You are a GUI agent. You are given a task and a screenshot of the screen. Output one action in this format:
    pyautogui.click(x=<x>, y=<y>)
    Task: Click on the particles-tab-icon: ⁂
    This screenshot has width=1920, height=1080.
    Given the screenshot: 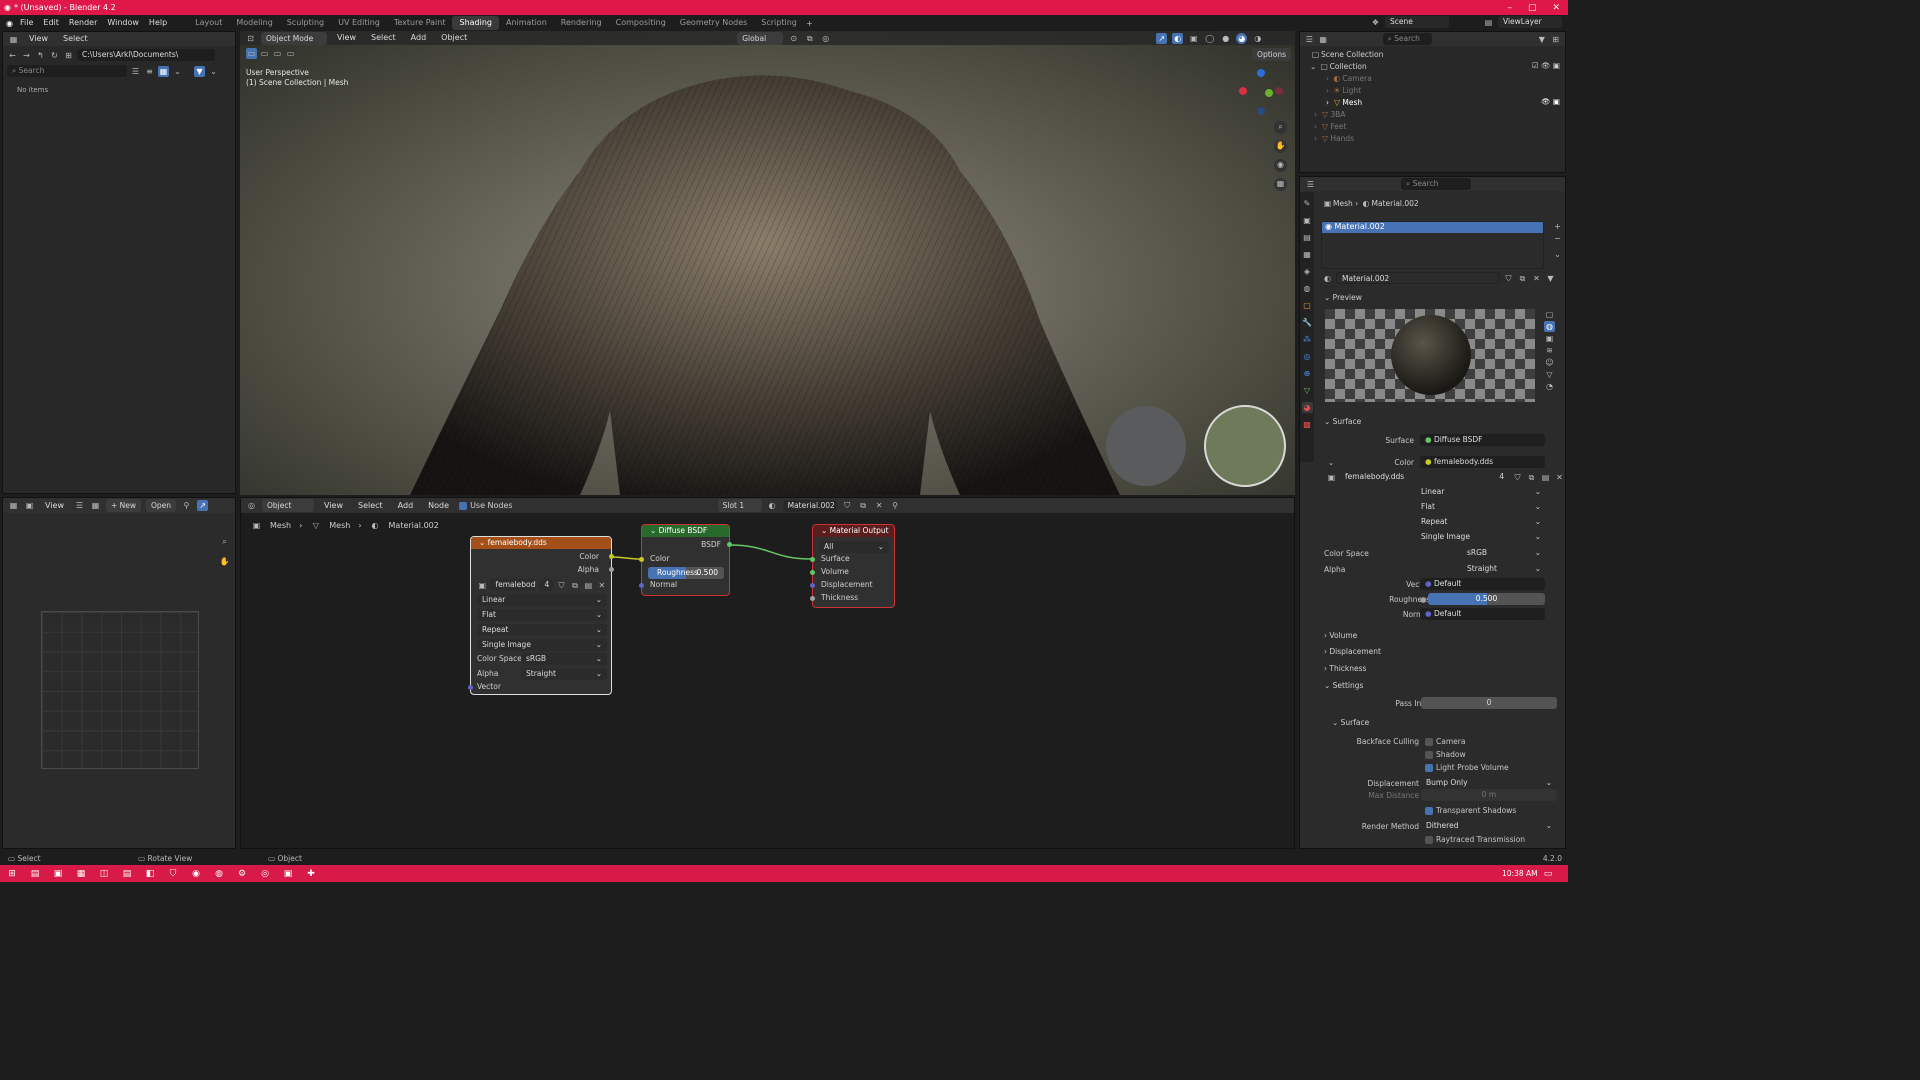 What is the action you would take?
    pyautogui.click(x=1307, y=339)
    